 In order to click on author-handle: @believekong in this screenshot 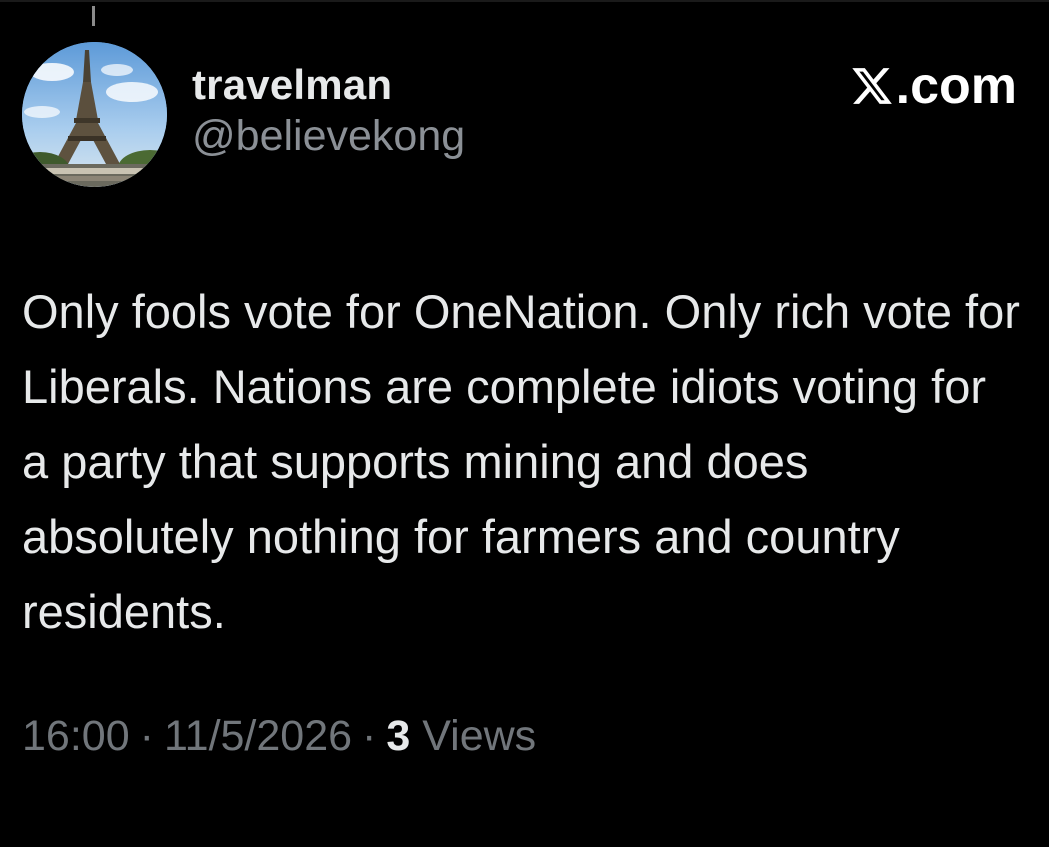, I will do `click(328, 136)`.